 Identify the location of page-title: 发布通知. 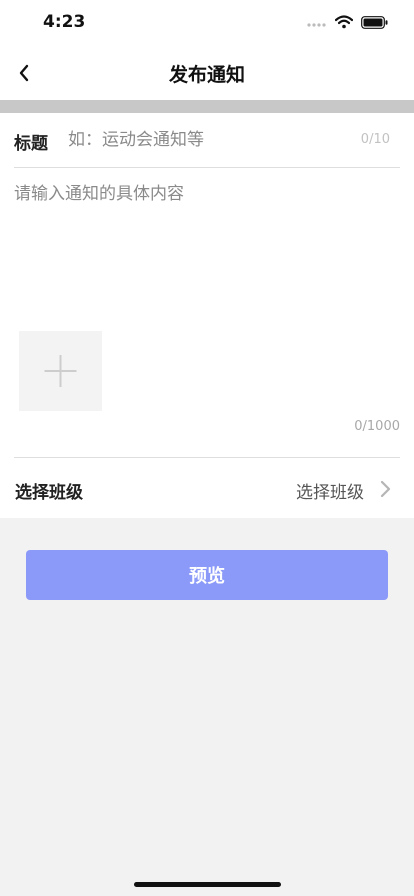
(206, 75).